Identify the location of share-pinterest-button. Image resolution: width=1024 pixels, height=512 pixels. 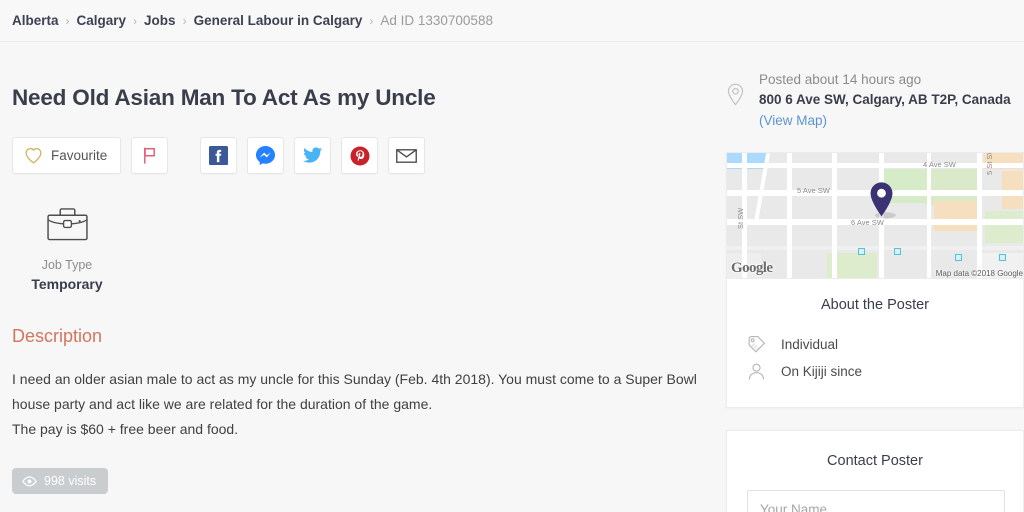
(360, 155).